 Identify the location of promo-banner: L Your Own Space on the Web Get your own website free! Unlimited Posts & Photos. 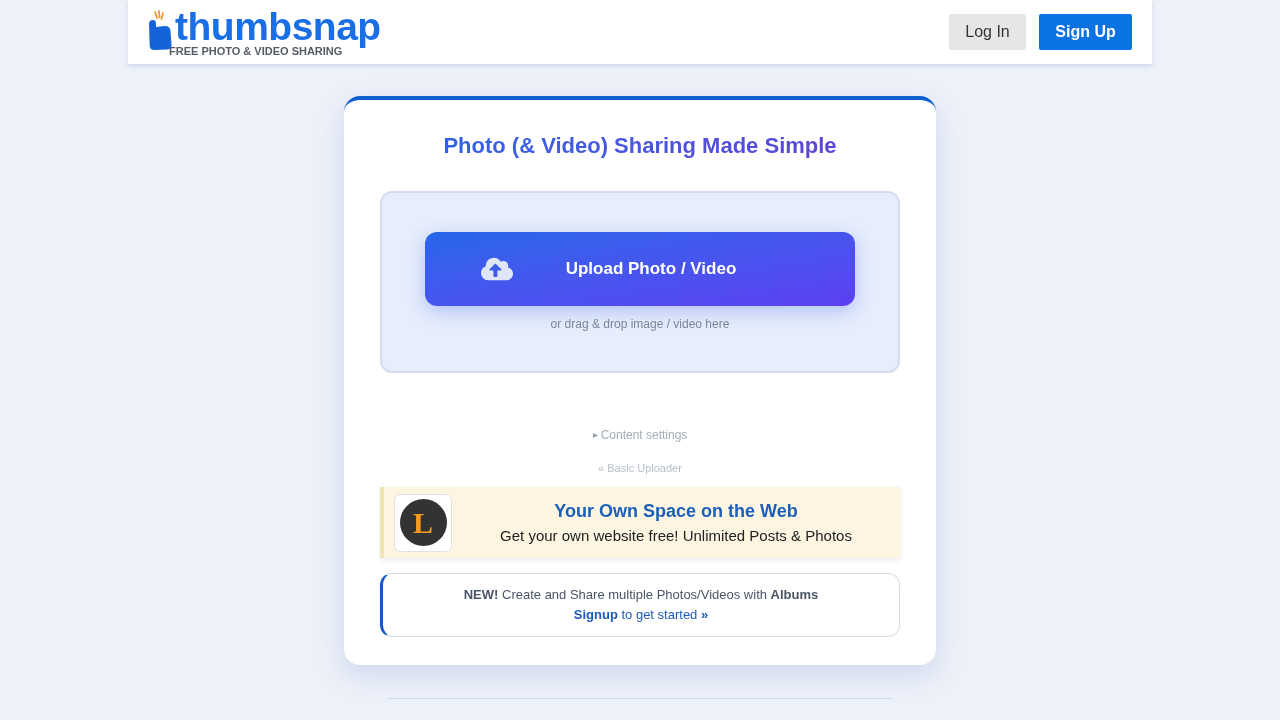
(640, 522).